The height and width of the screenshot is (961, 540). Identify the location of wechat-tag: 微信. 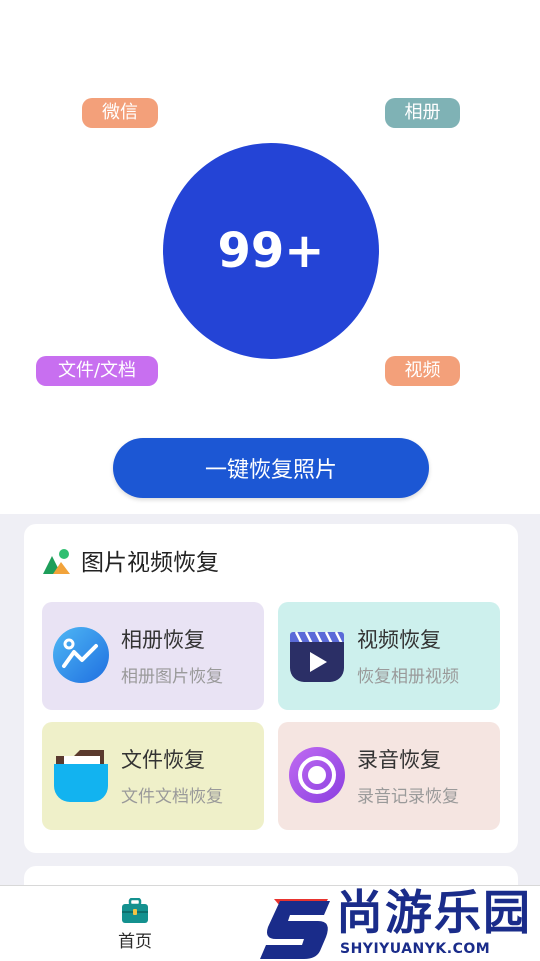
(120, 113).